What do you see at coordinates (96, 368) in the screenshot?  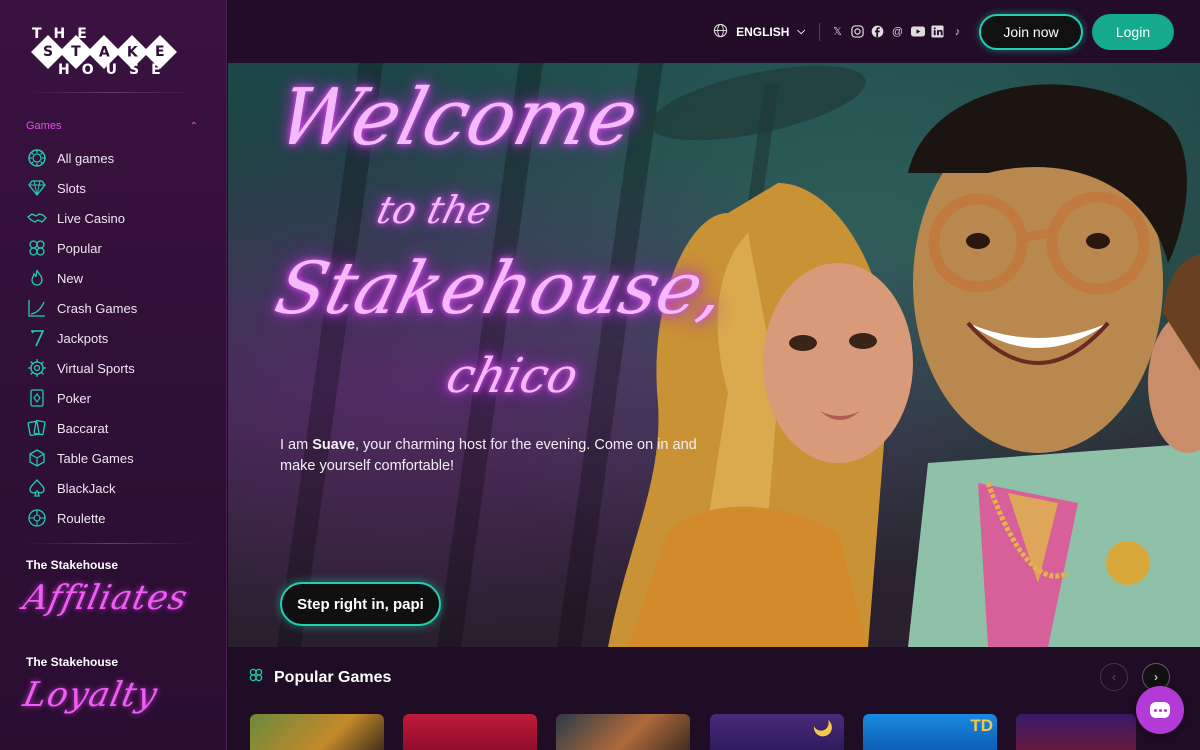 I see `sidebar-item-label: Virtual Sports` at bounding box center [96, 368].